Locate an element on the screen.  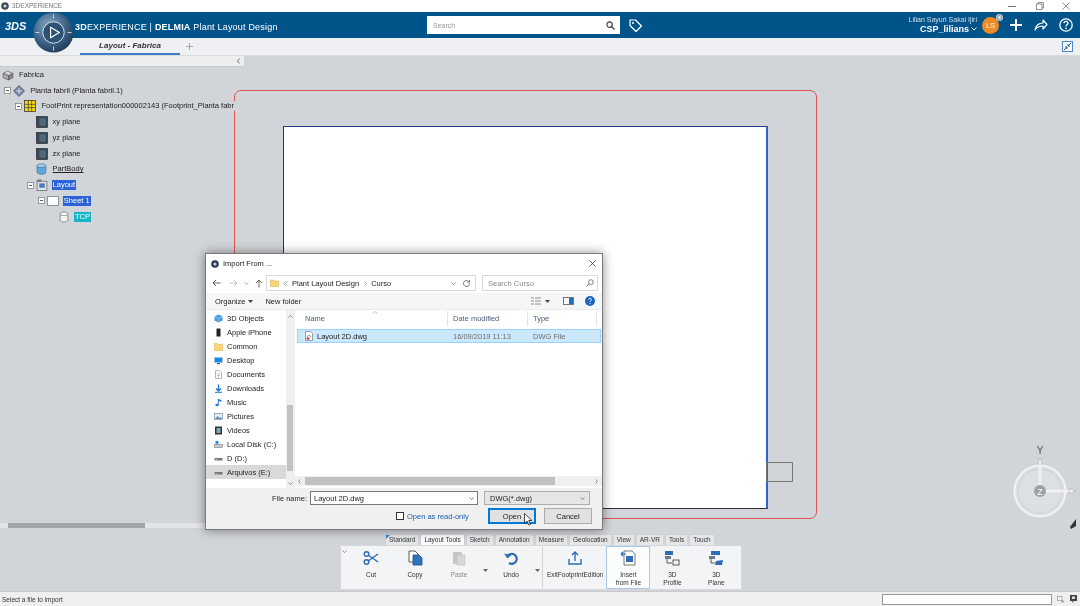
cube-icon is located at coordinates (218, 318).